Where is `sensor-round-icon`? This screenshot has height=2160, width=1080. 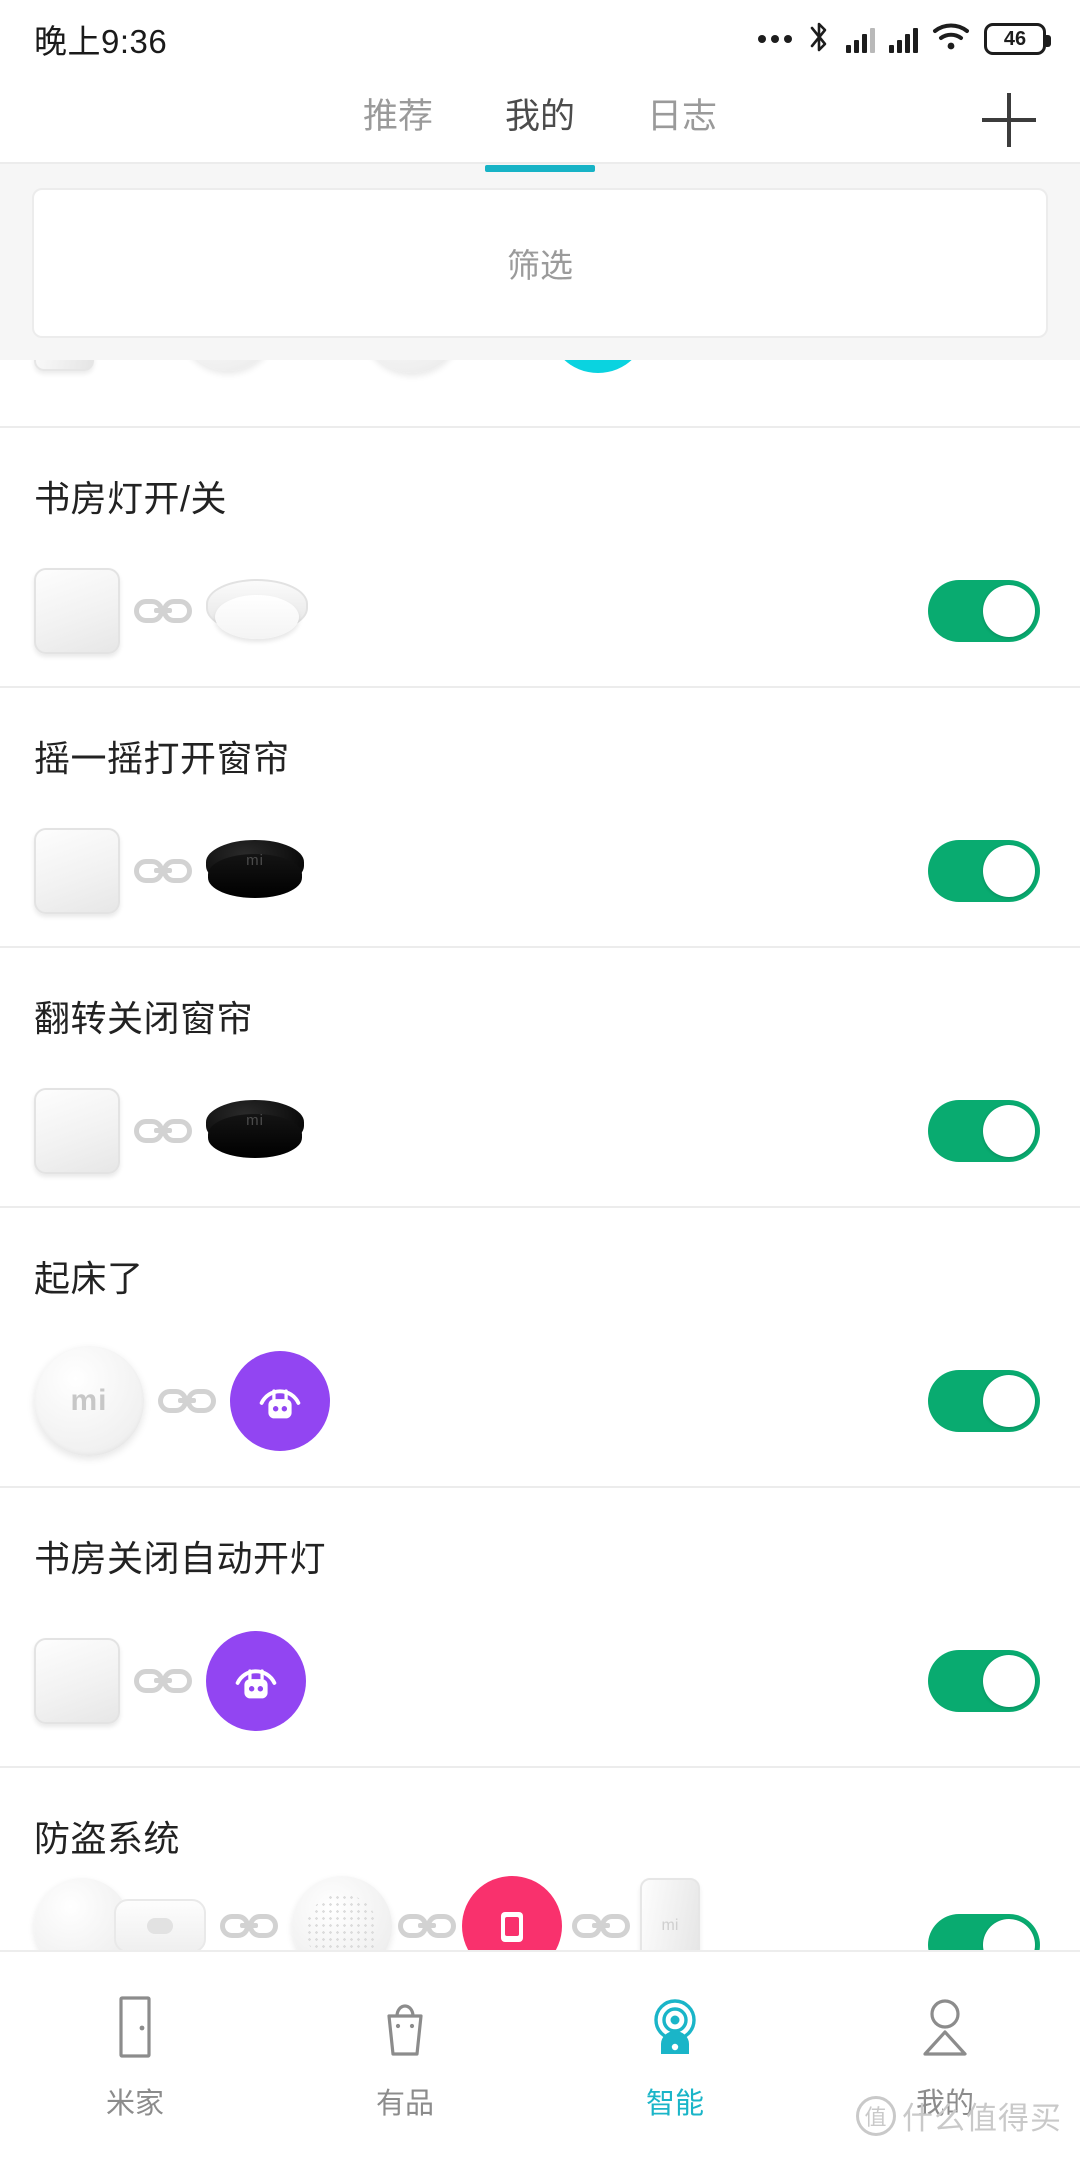
sensor-round-icon is located at coordinates (228, 365).